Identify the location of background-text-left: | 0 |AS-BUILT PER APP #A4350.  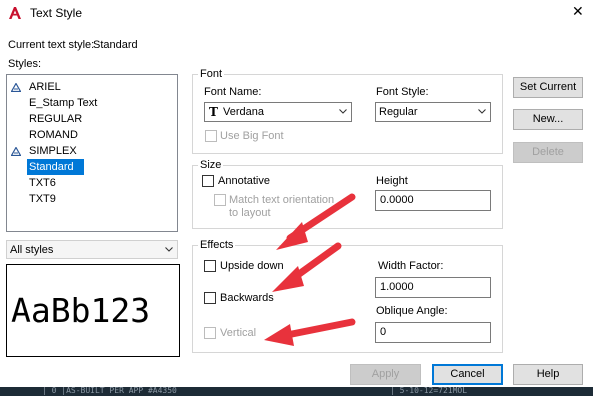
(109, 391).